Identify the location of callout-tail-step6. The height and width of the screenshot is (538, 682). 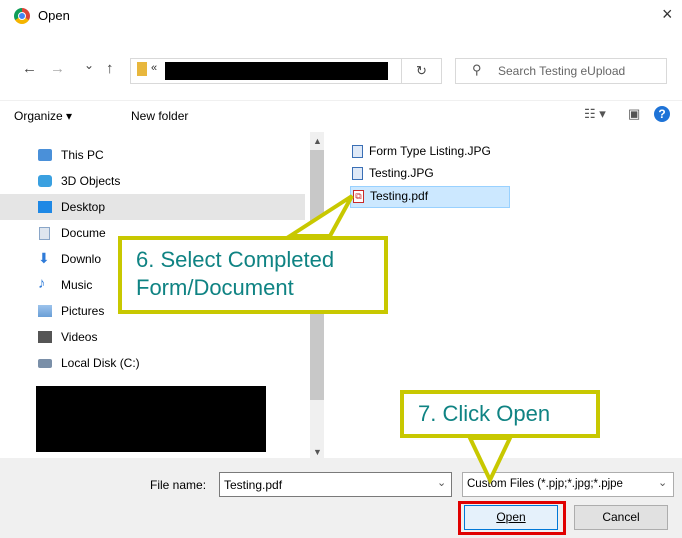
(318, 216).